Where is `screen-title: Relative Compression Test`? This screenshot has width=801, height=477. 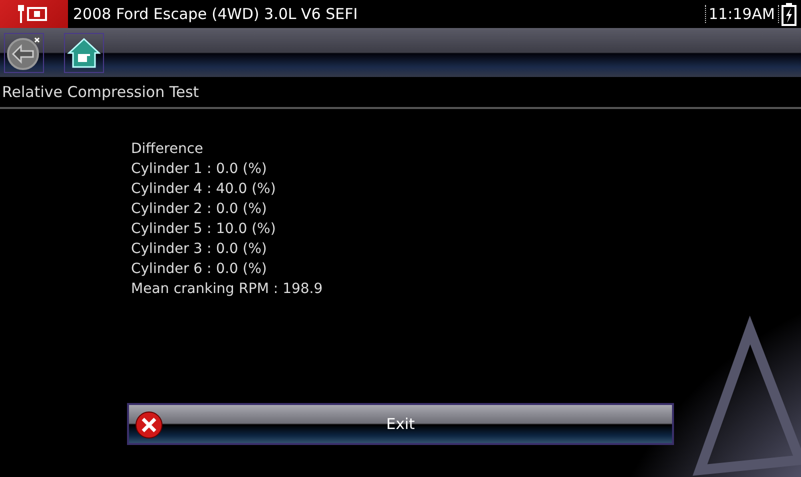 screen-title: Relative Compression Test is located at coordinates (100, 92).